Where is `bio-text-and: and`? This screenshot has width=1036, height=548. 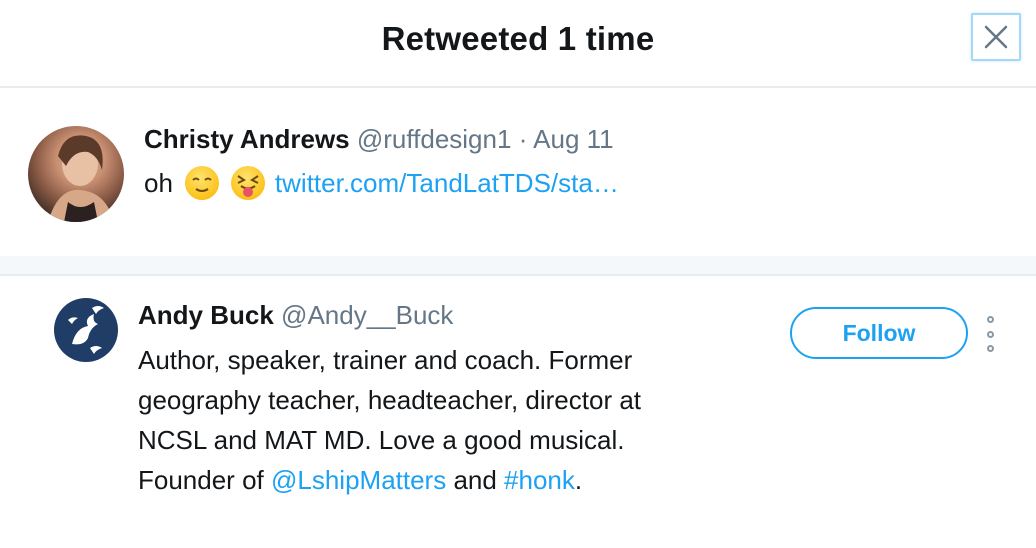
bio-text-and: and is located at coordinates (475, 480).